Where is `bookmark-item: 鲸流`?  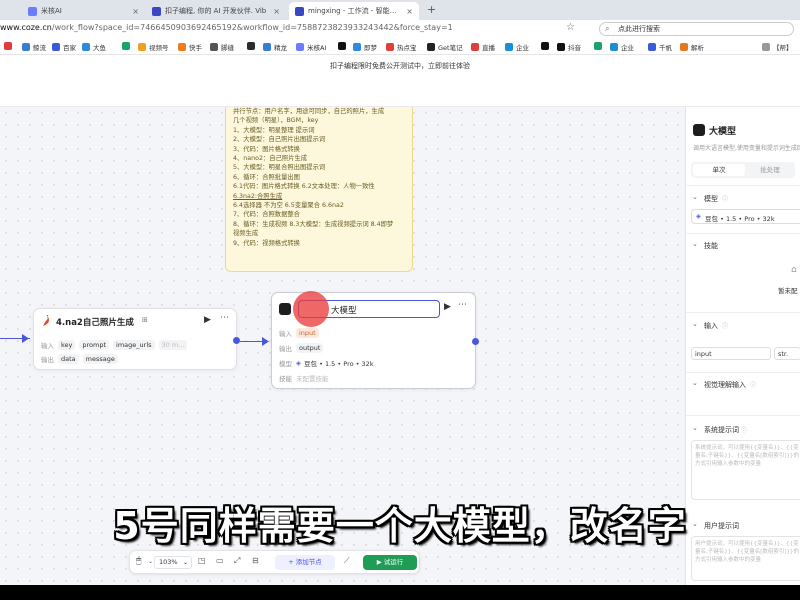 bookmark-item: 鲸流 is located at coordinates (34, 47).